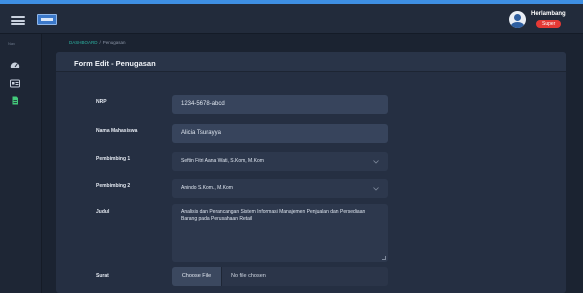 This screenshot has width=583, height=293. I want to click on choose-file-button: Choose File, so click(197, 276).